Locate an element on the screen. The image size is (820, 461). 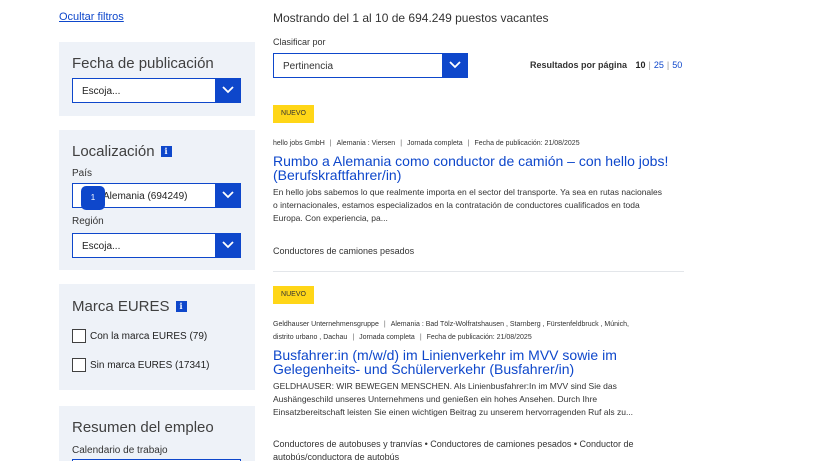
calendar-label: Calendario de trabajo is located at coordinates (120, 450).